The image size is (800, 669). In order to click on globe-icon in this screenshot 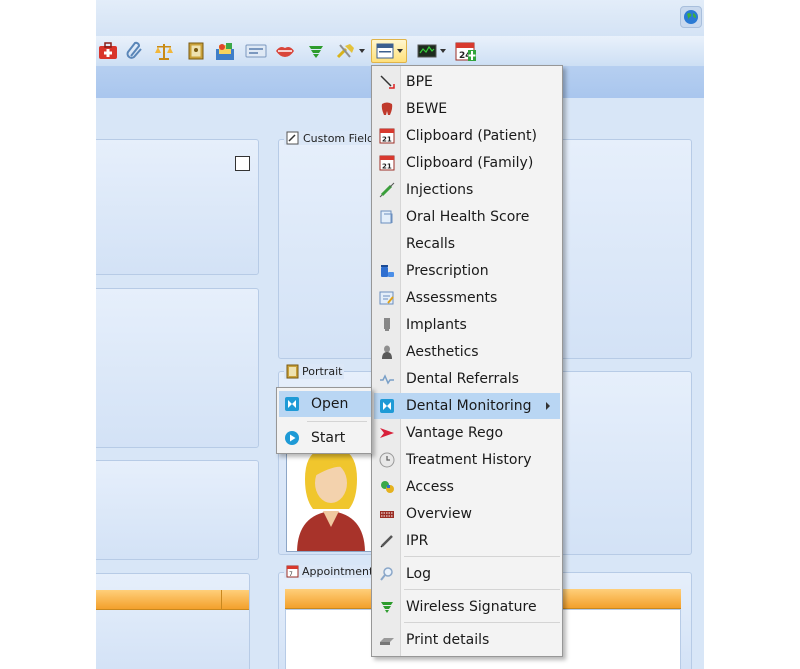, I will do `click(691, 17)`.